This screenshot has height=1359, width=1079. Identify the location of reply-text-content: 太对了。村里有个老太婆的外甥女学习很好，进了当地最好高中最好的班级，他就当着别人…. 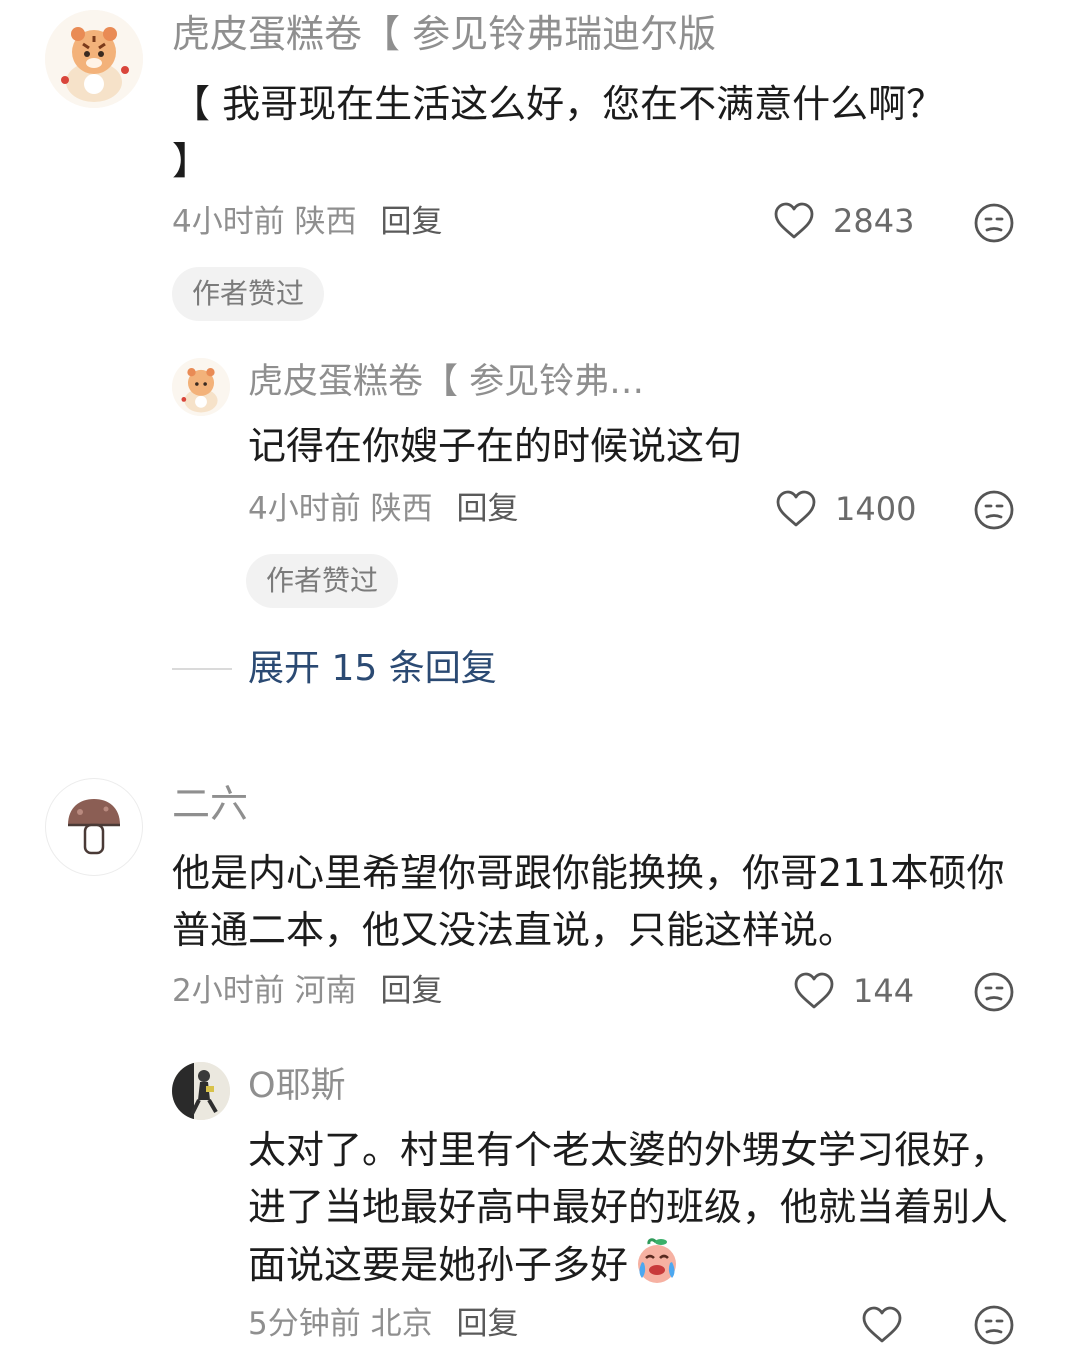
(628, 1207).